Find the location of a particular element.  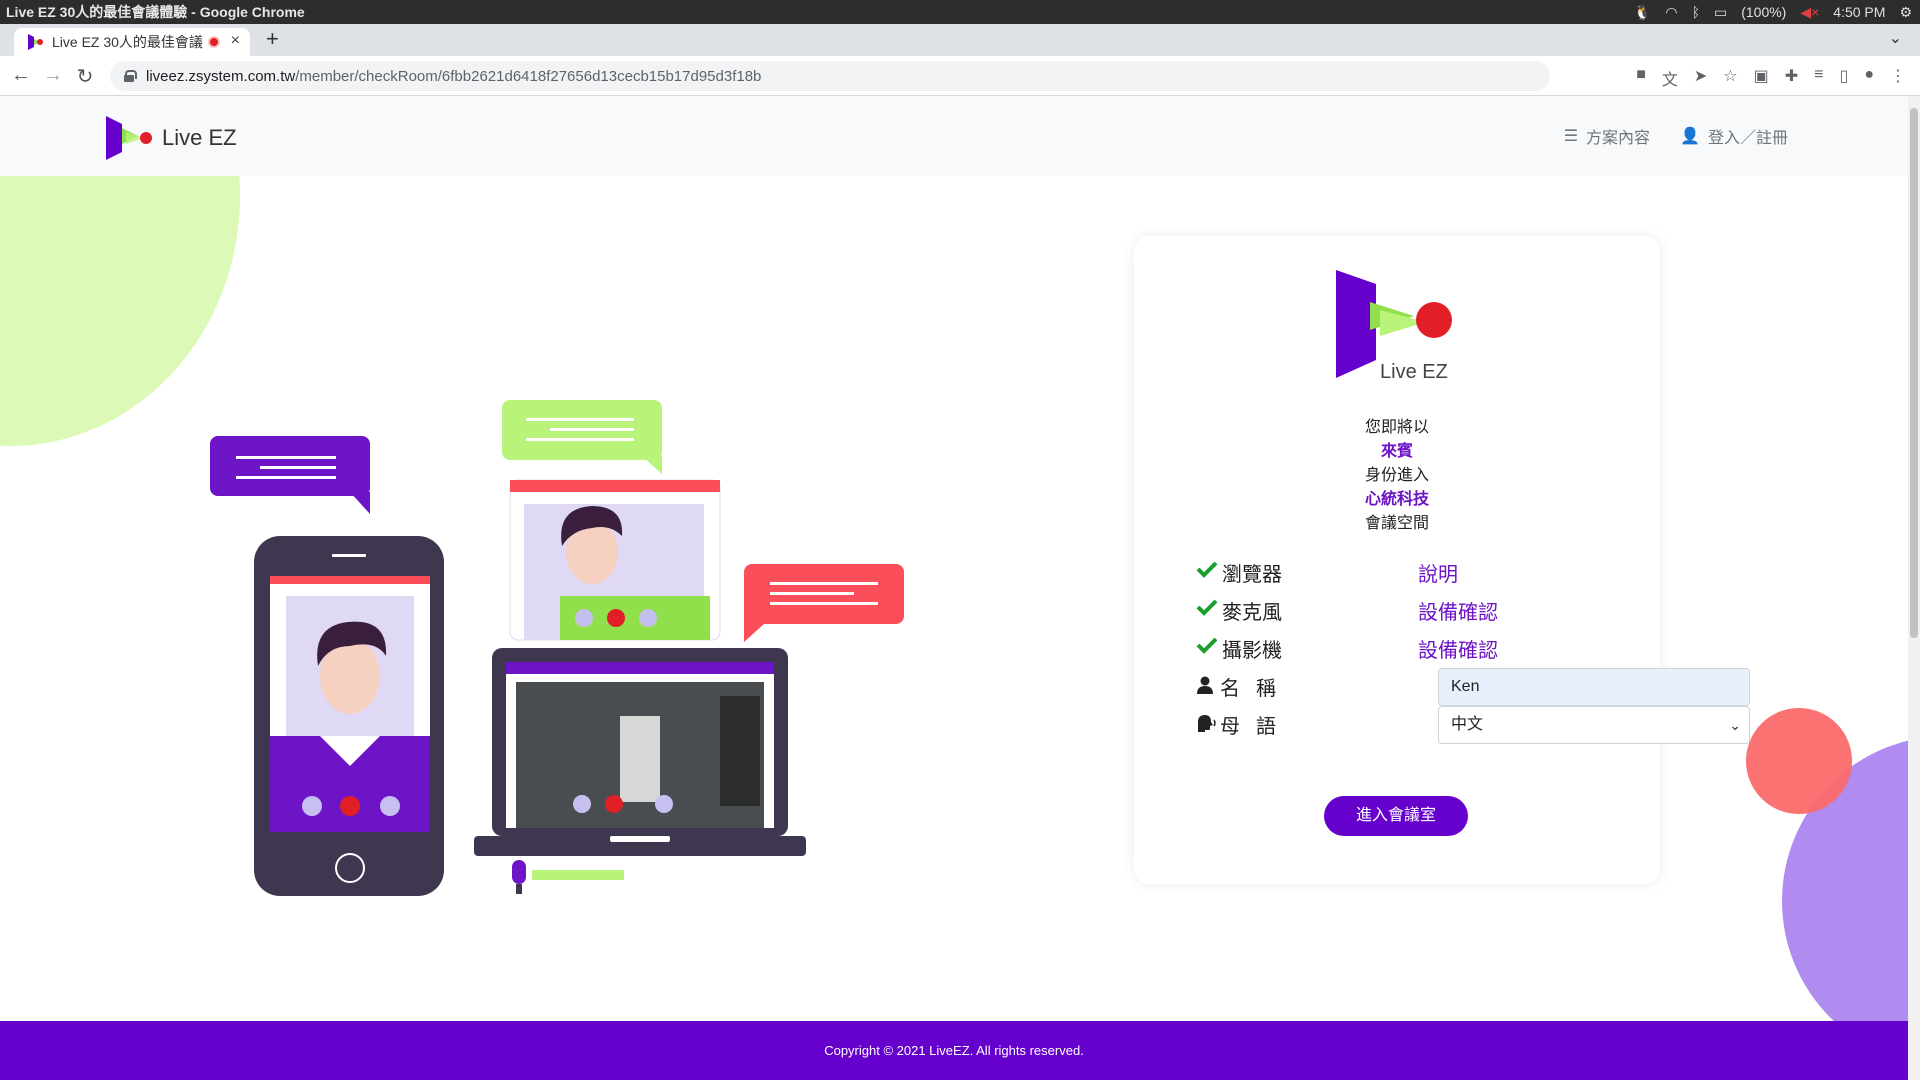

brand-link: Live EZ is located at coordinates (170, 138).